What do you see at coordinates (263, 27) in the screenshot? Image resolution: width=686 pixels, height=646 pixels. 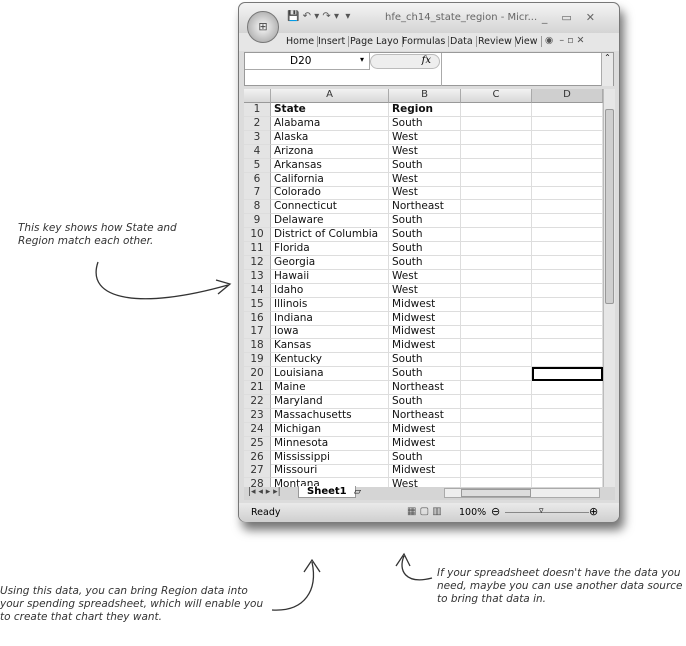 I see `office-button: ⊞` at bounding box center [263, 27].